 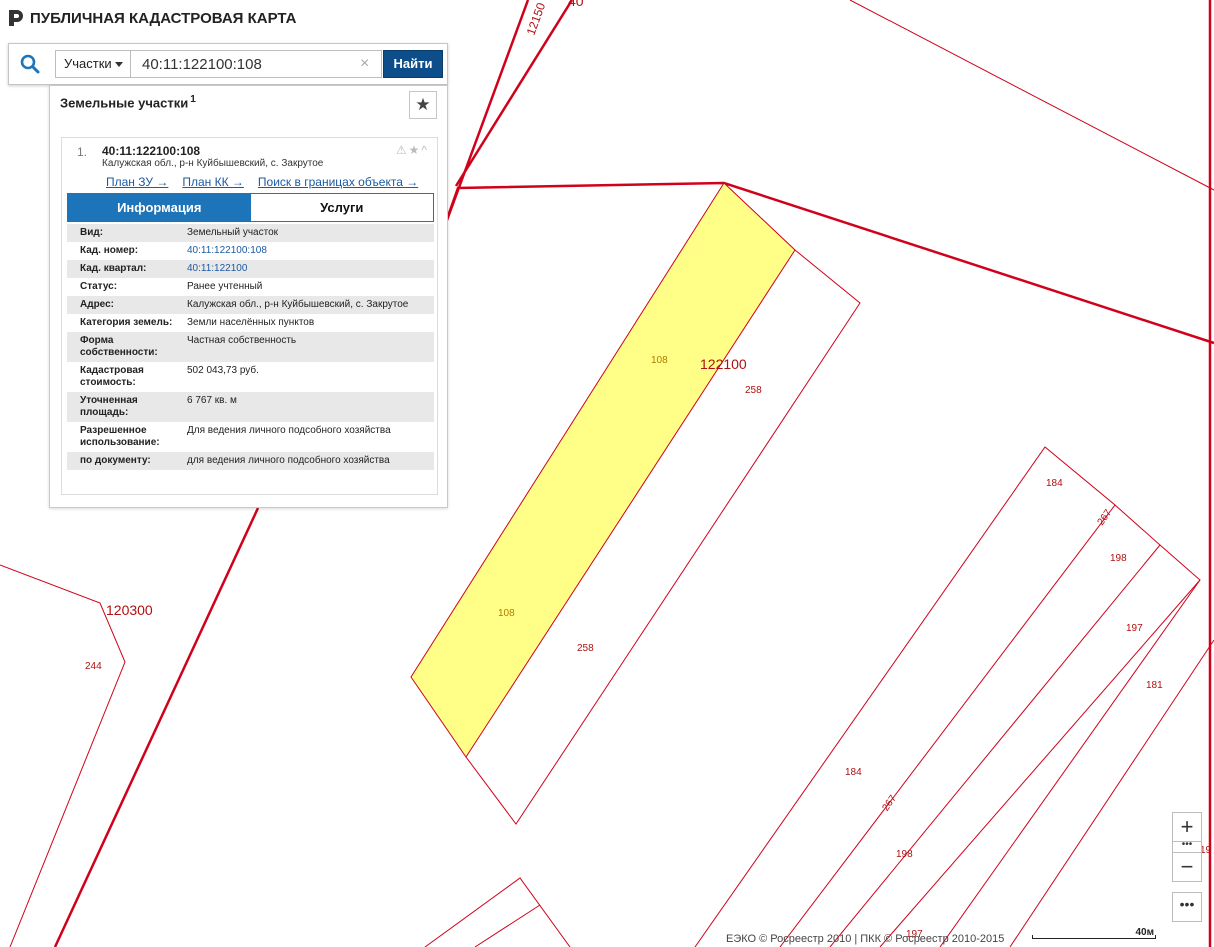 What do you see at coordinates (112, 376) in the screenshot?
I see `info-key: Кадастровая стоимость:` at bounding box center [112, 376].